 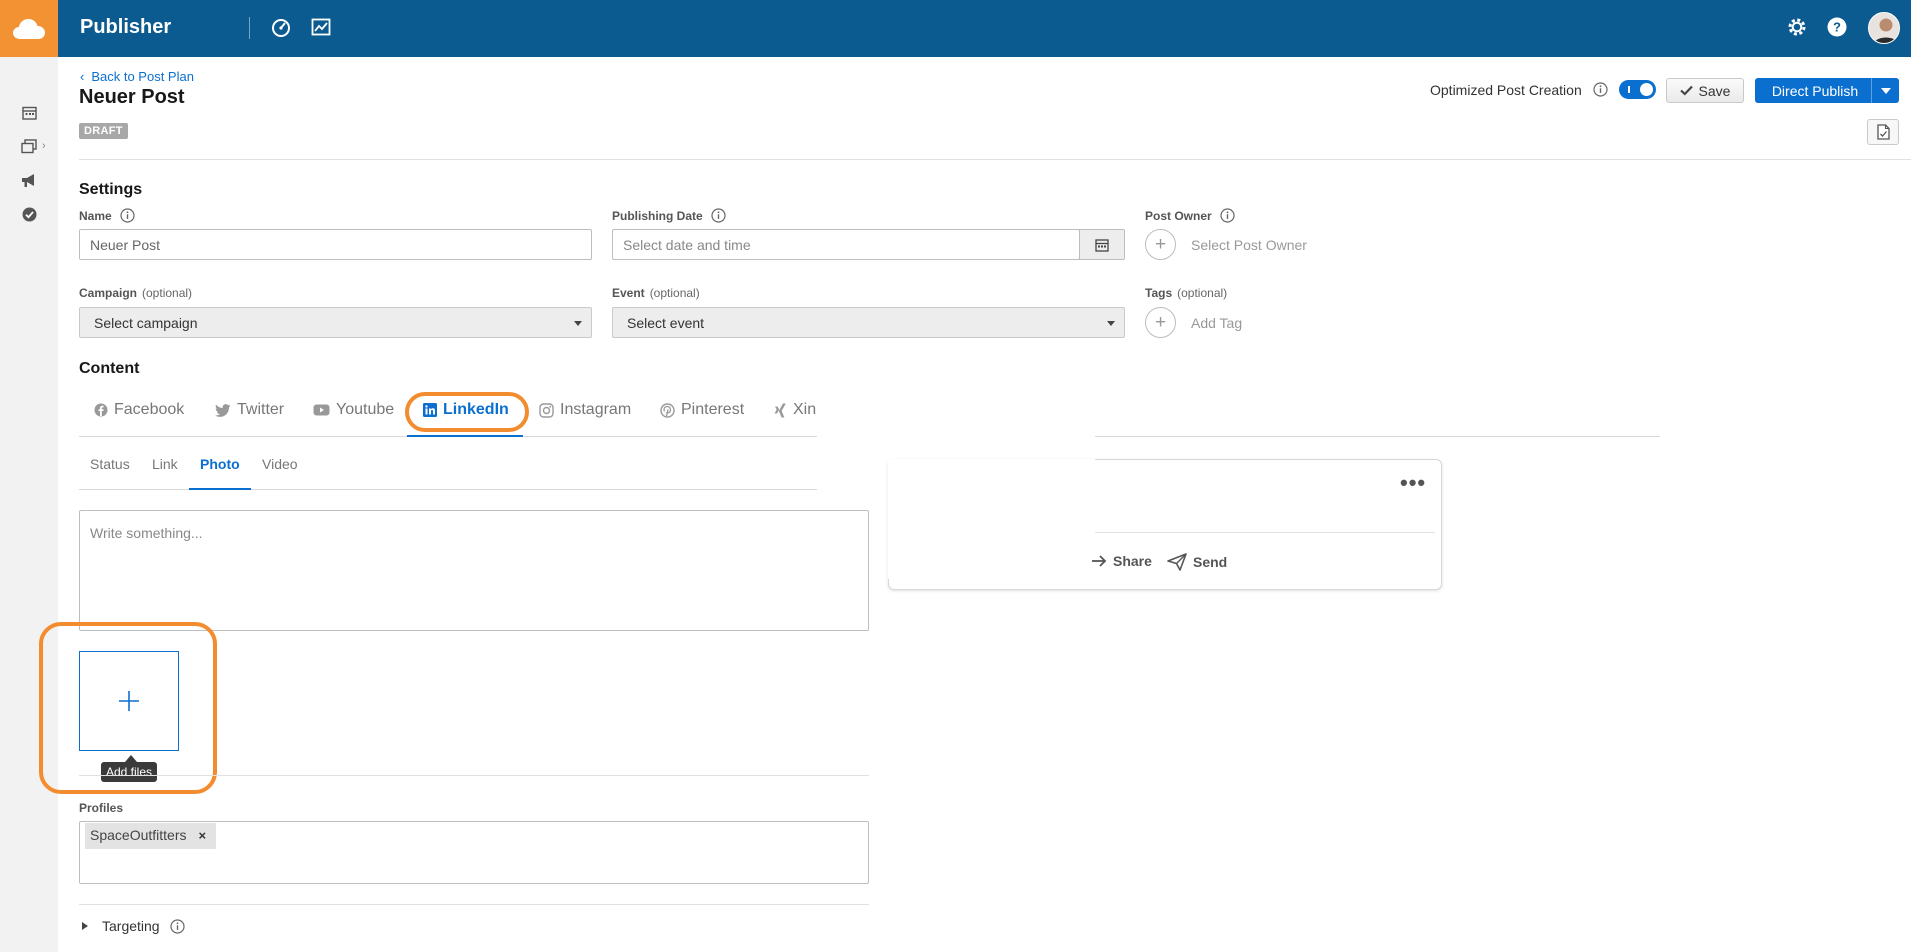 What do you see at coordinates (628, 293) in the screenshot?
I see `event-label-text: Event` at bounding box center [628, 293].